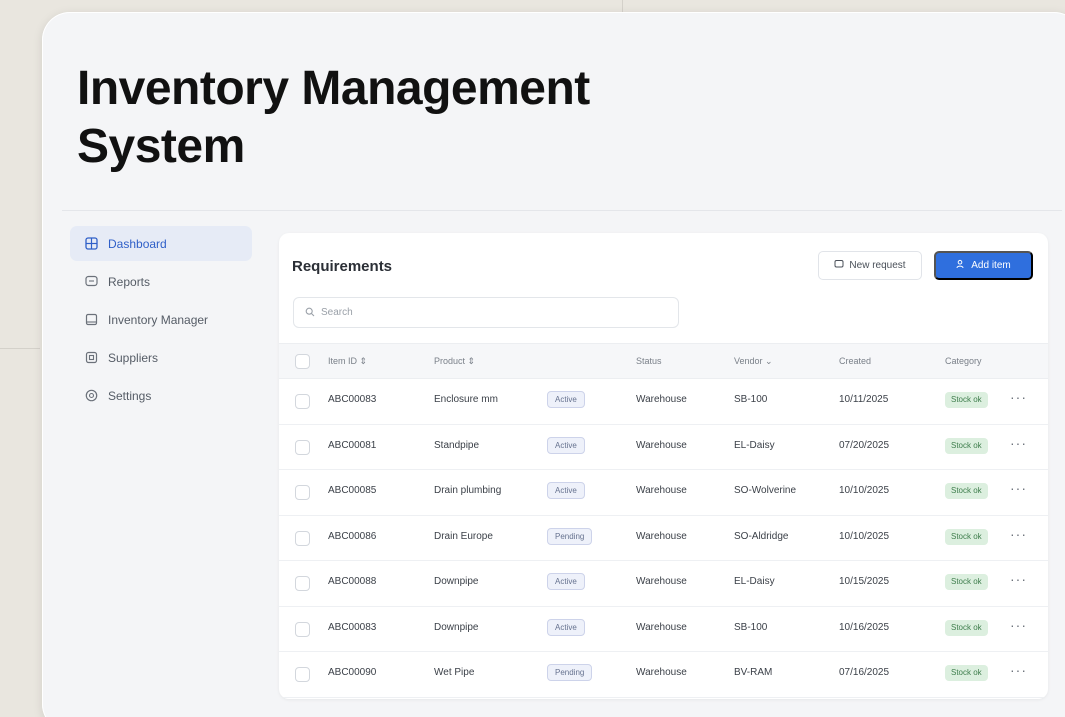  I want to click on message-icon, so click(839, 265).